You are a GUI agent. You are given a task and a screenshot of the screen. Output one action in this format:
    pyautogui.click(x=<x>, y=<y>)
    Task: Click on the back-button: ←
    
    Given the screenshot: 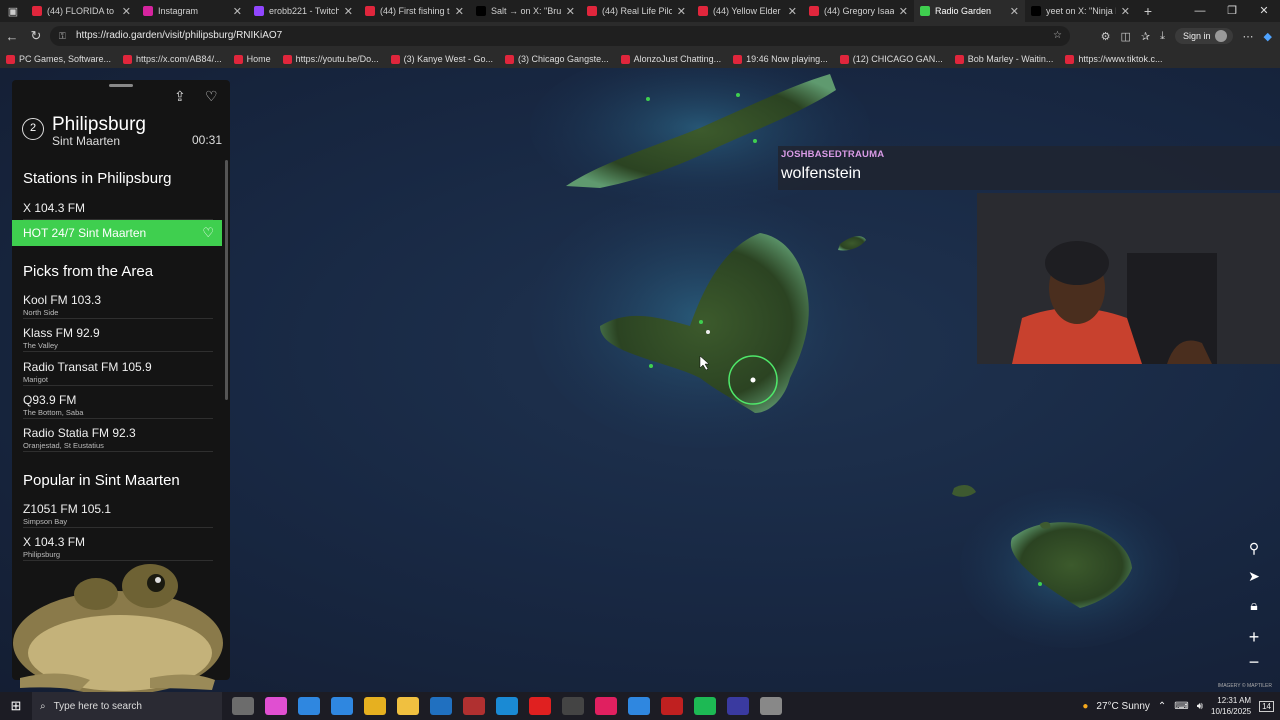 What is the action you would take?
    pyautogui.click(x=12, y=36)
    